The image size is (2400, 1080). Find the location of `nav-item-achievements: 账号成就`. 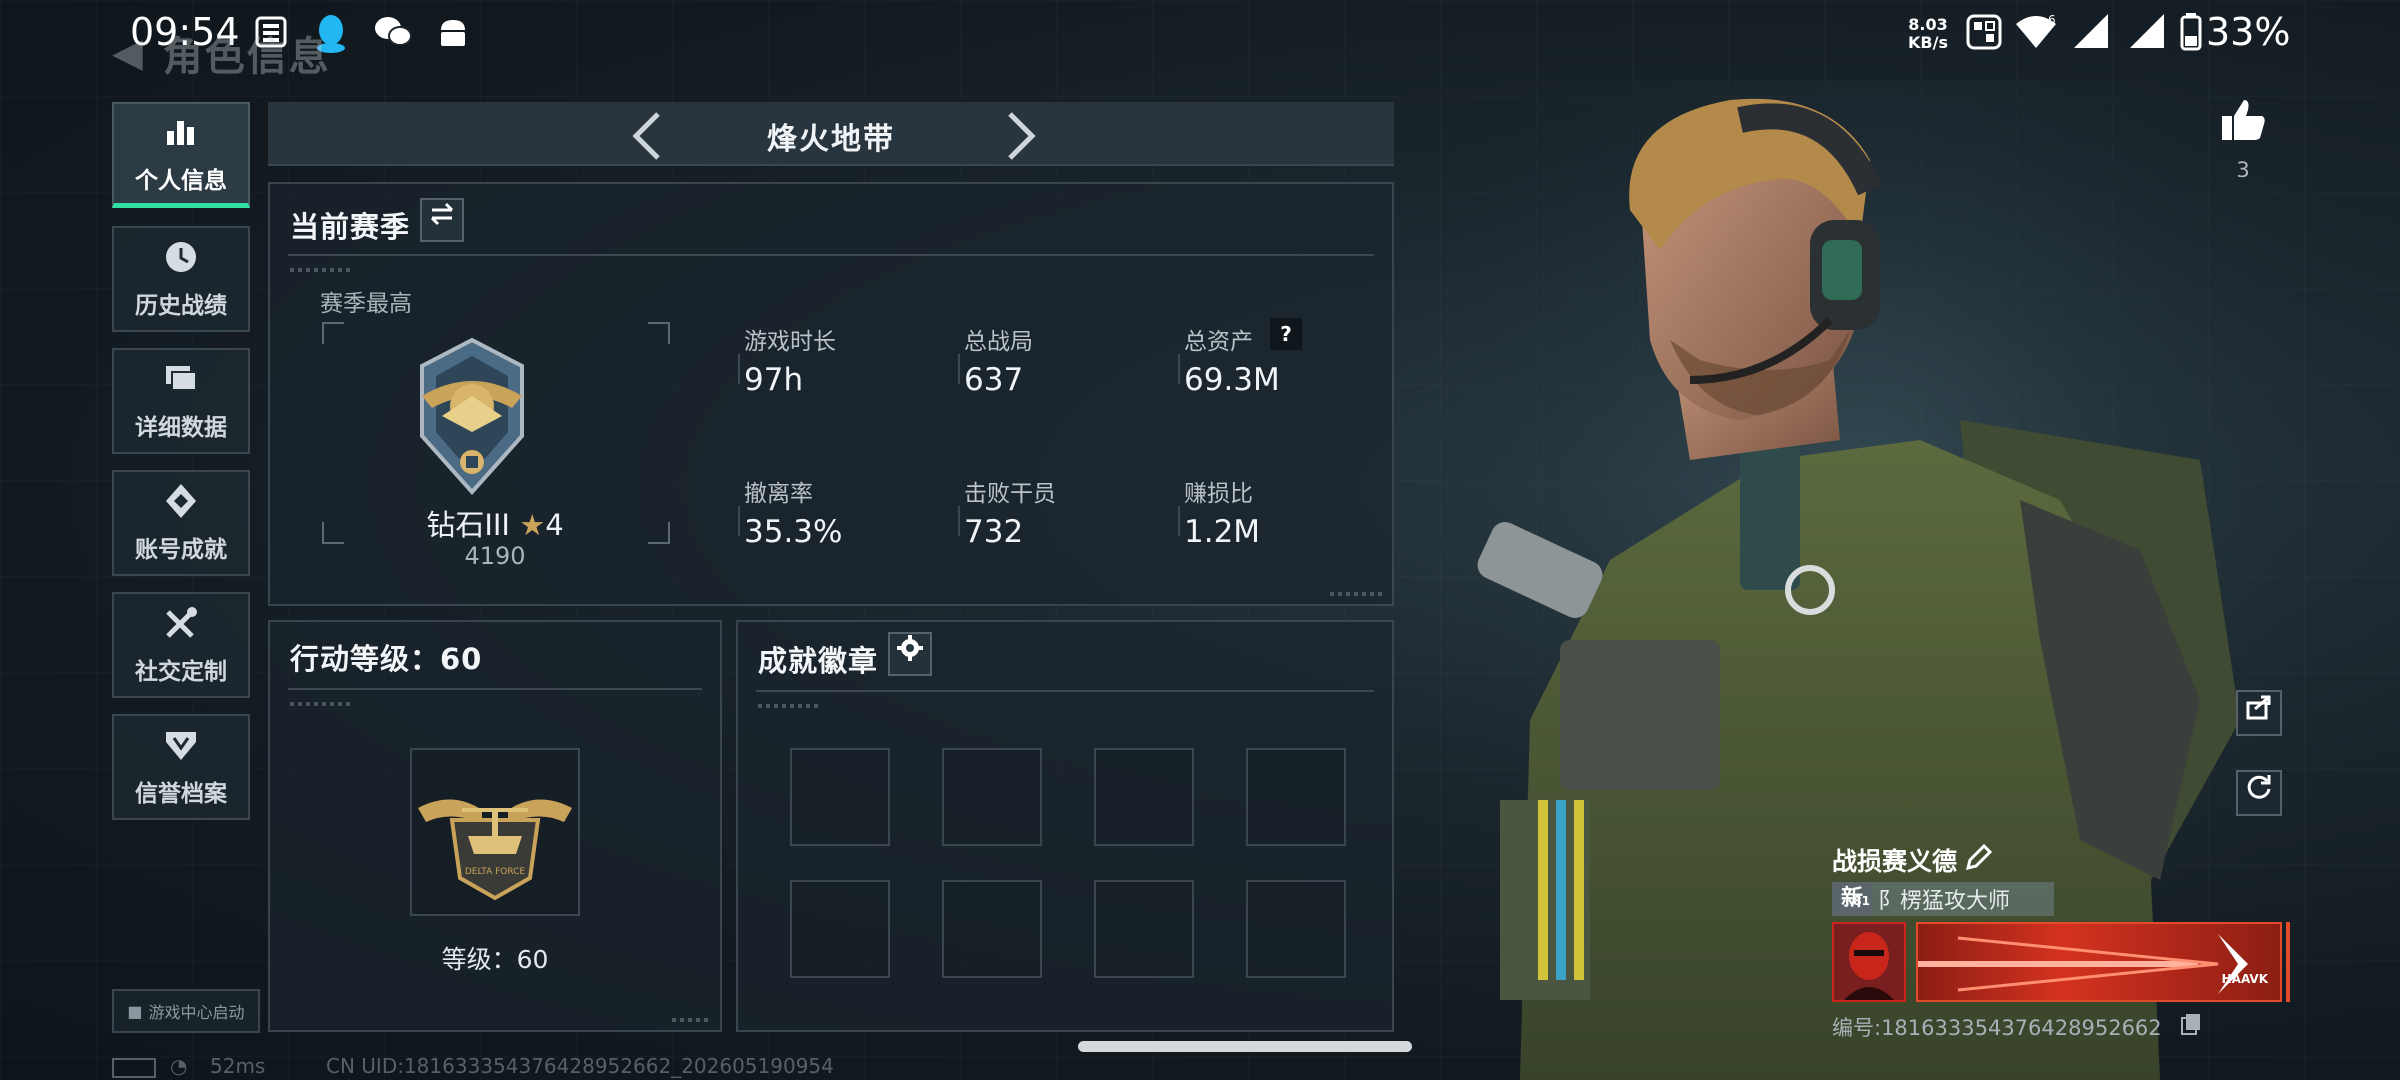

nav-item-achievements: 账号成就 is located at coordinates (181, 523).